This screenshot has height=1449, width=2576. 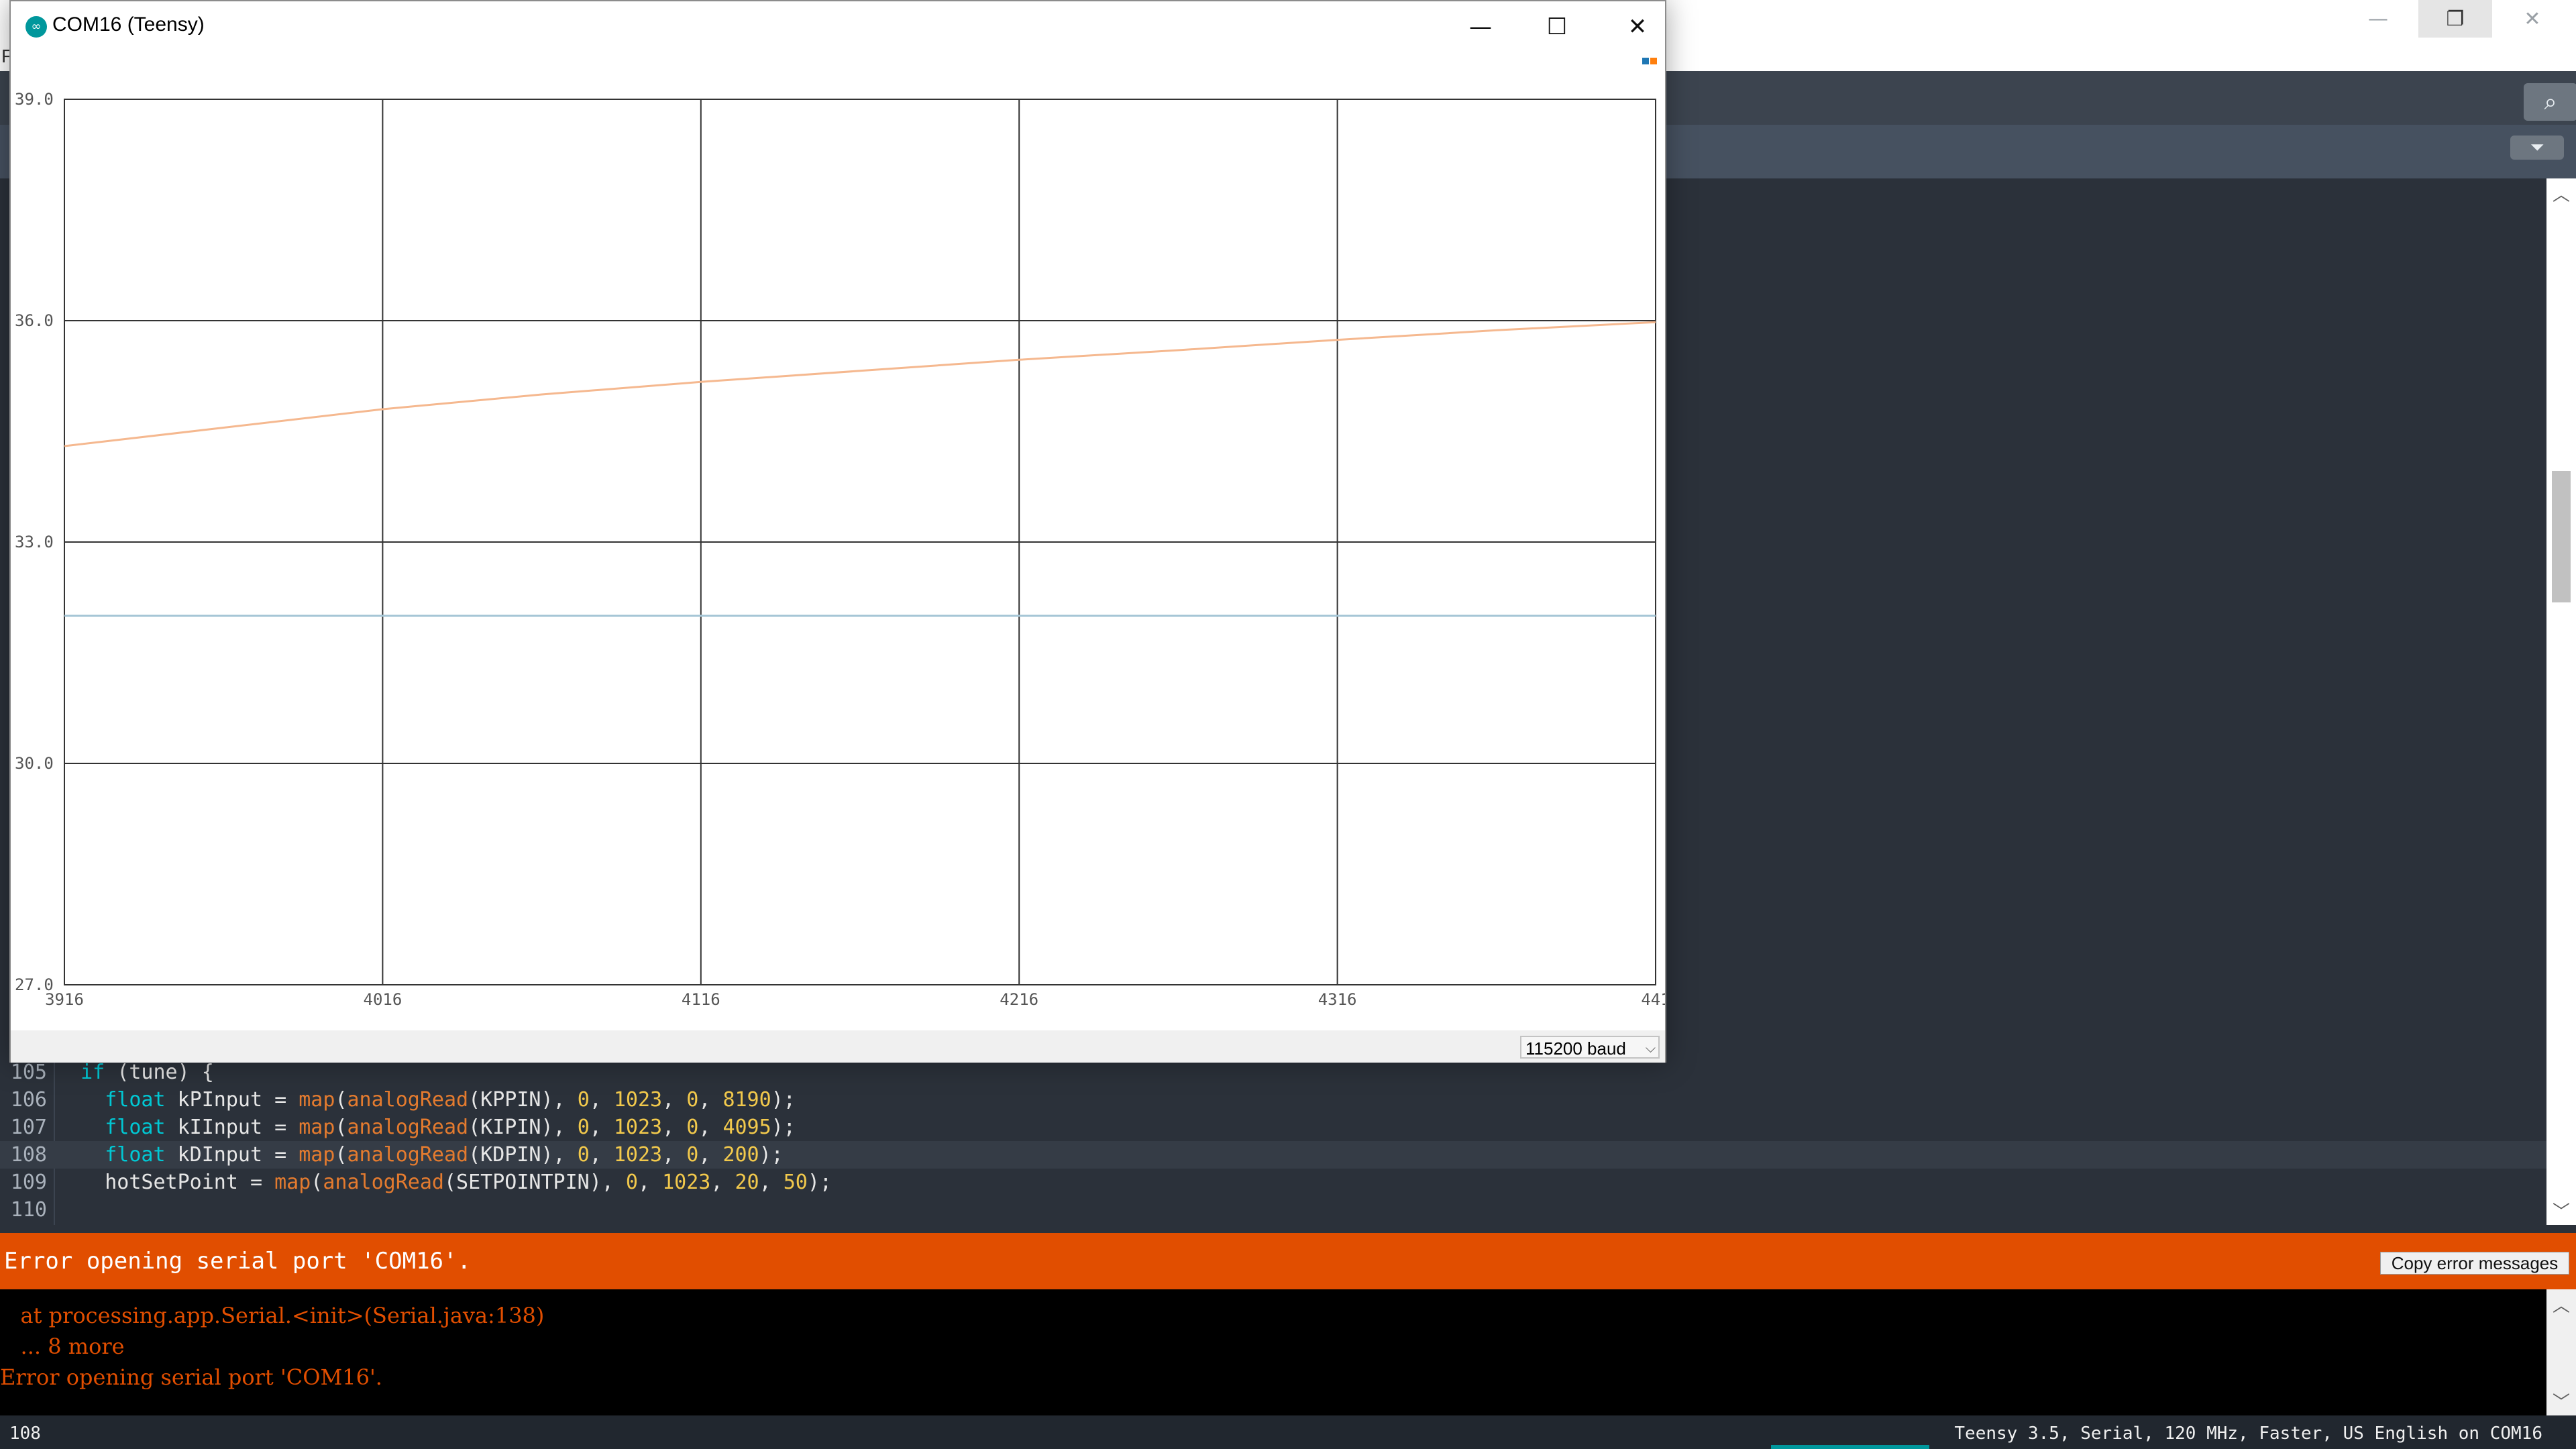 What do you see at coordinates (25, 1434) in the screenshot?
I see `status-line-number: 108` at bounding box center [25, 1434].